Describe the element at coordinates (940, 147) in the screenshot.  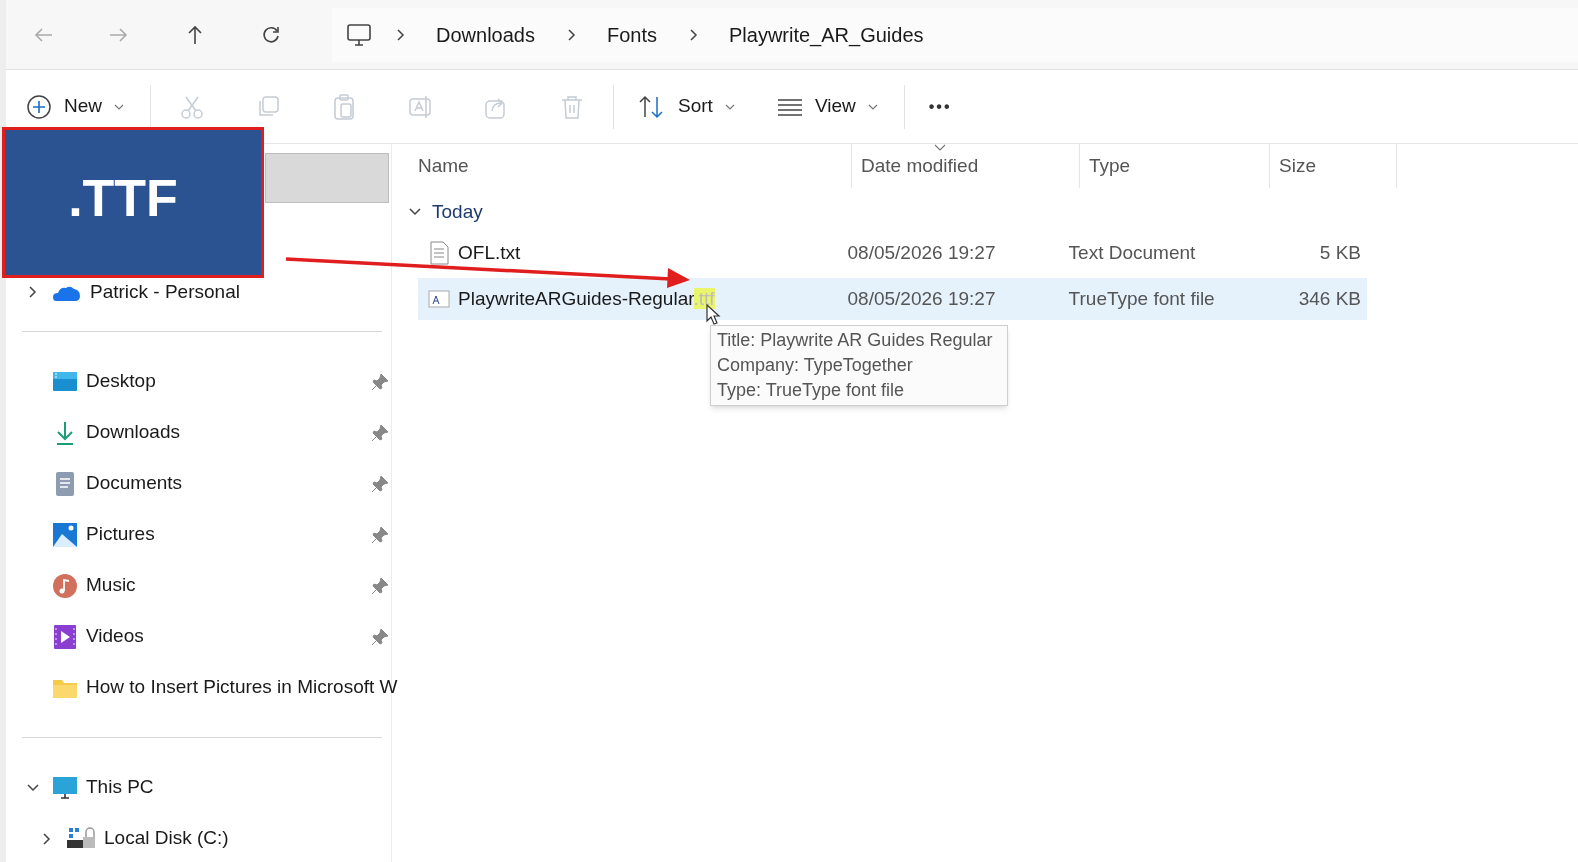
I see `sort-caret-icon` at that location.